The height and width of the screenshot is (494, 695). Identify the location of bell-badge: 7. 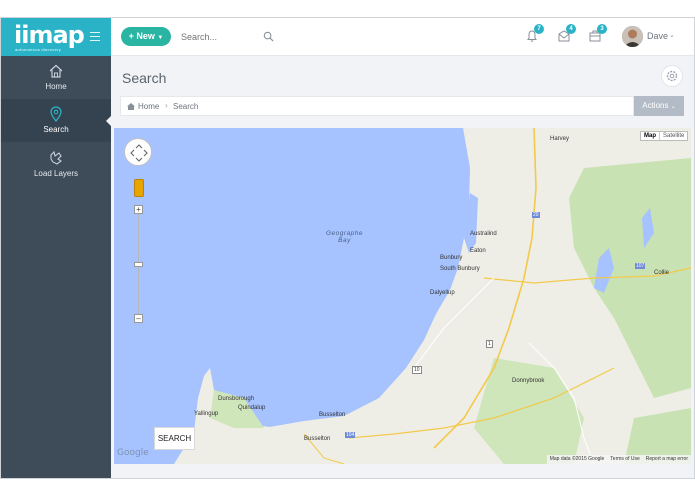
(539, 29).